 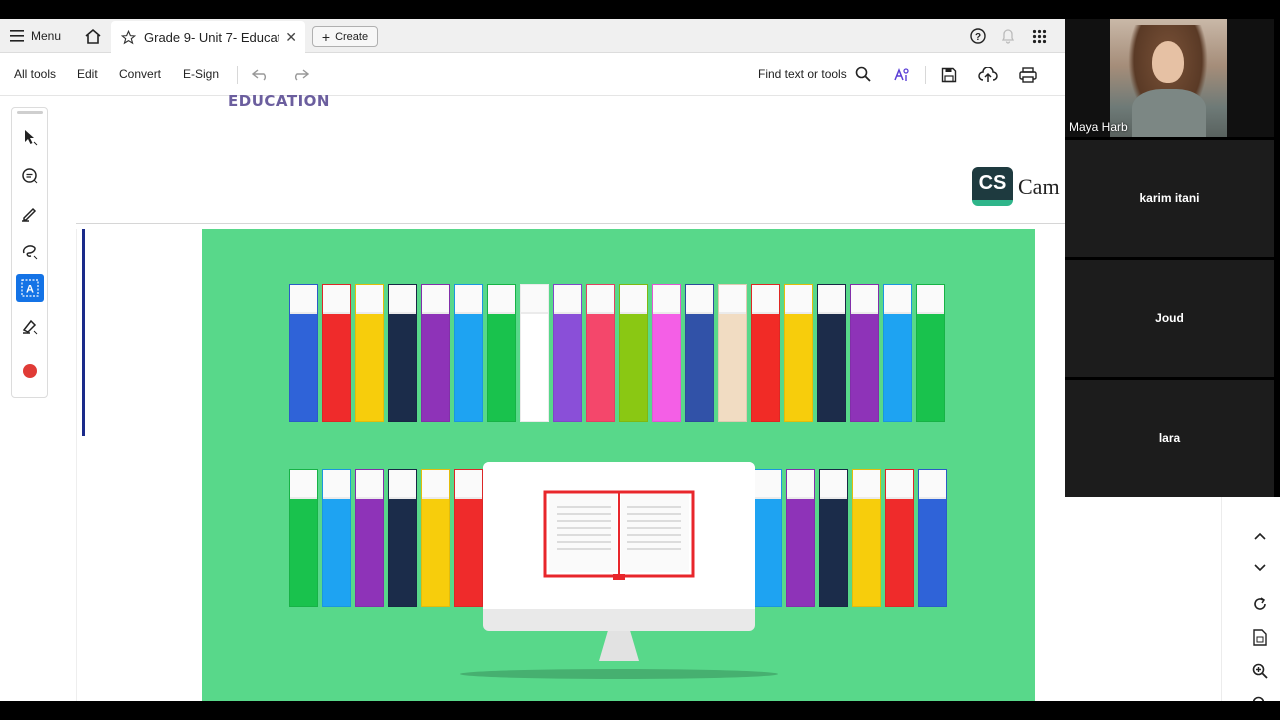 What do you see at coordinates (1260, 604) in the screenshot?
I see `refresh-icon` at bounding box center [1260, 604].